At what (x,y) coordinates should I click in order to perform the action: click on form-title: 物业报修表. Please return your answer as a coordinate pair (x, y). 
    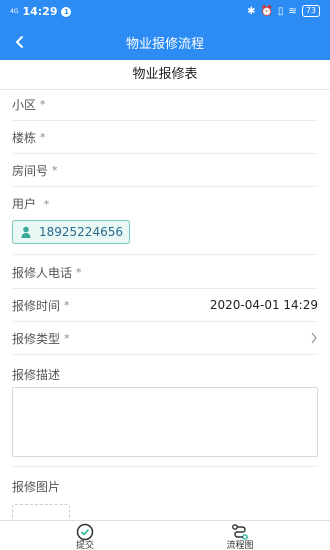
    Looking at the image, I should click on (165, 75).